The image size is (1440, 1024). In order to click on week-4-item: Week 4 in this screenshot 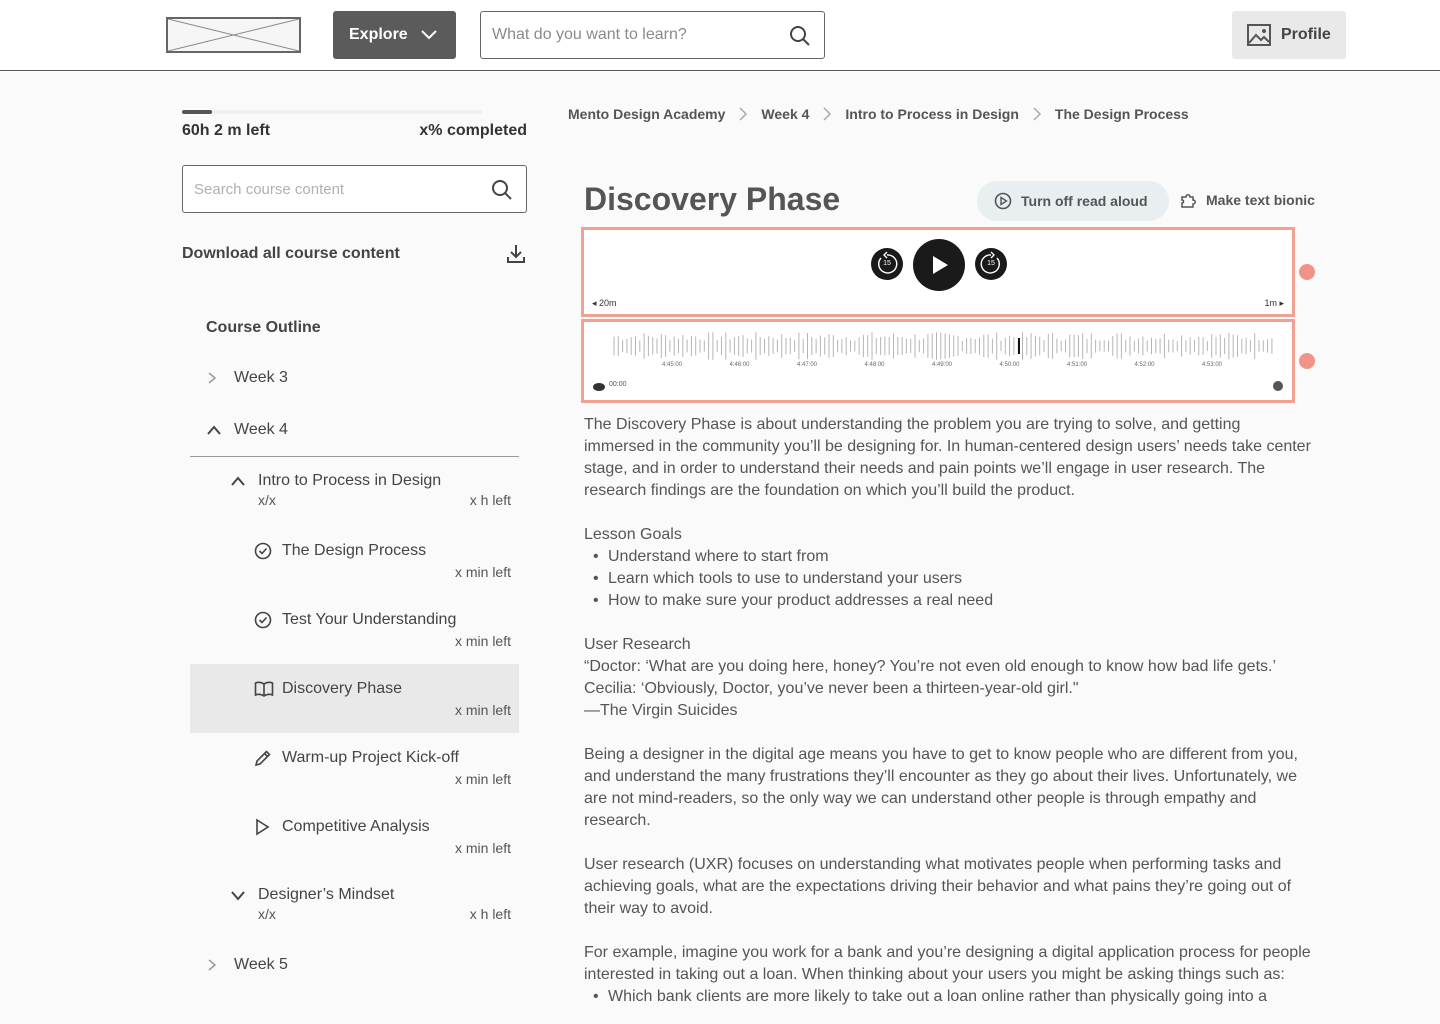, I will do `click(247, 430)`.